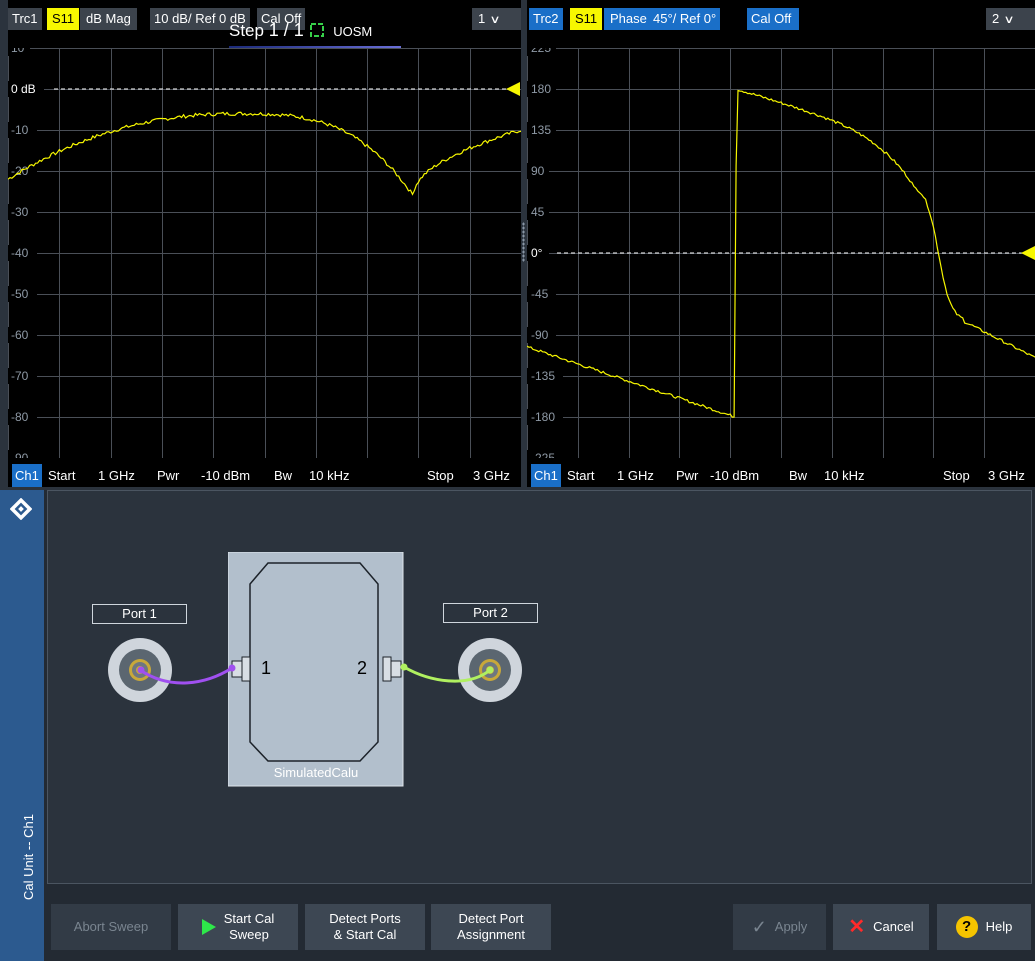 The image size is (1035, 961). I want to click on cancel-button: ✕ Cancel, so click(881, 927).